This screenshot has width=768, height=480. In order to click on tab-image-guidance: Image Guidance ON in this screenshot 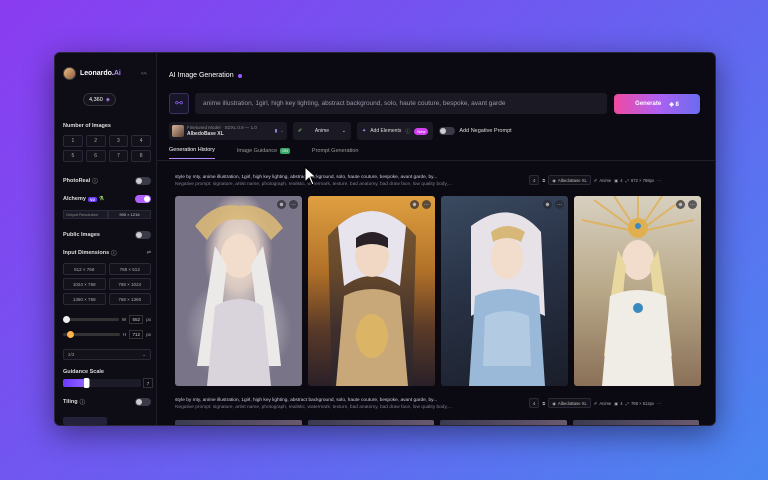, I will do `click(263, 153)`.